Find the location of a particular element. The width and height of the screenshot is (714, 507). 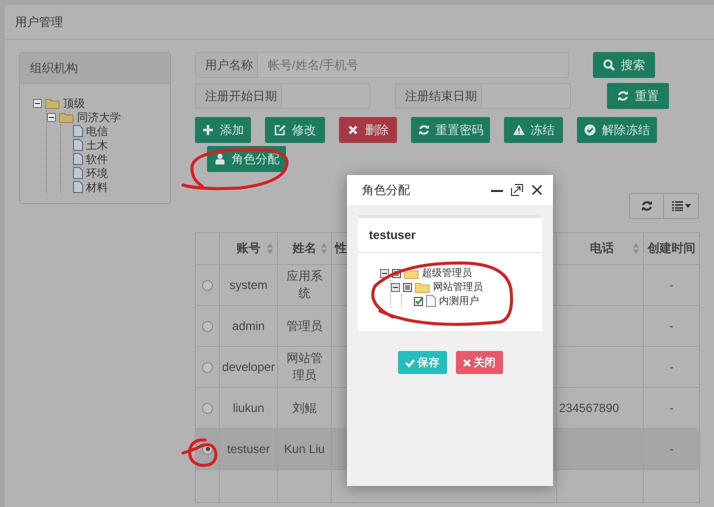

tree-item: 材料 is located at coordinates (97, 187).